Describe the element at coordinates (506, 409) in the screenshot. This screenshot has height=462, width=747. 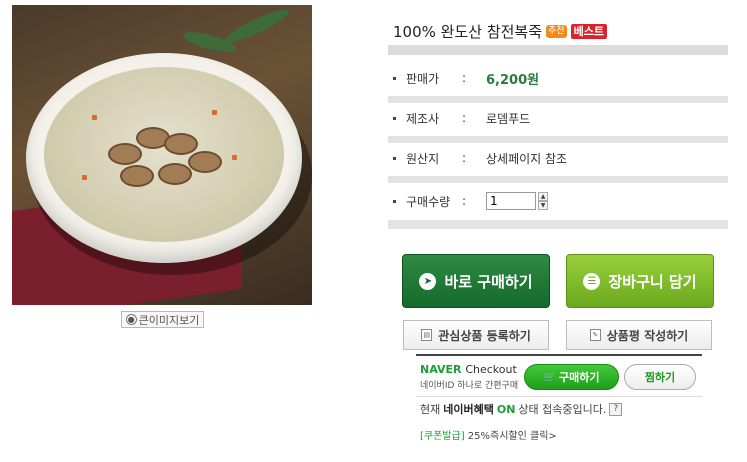
I see `benefit-on-icon: ON` at that location.